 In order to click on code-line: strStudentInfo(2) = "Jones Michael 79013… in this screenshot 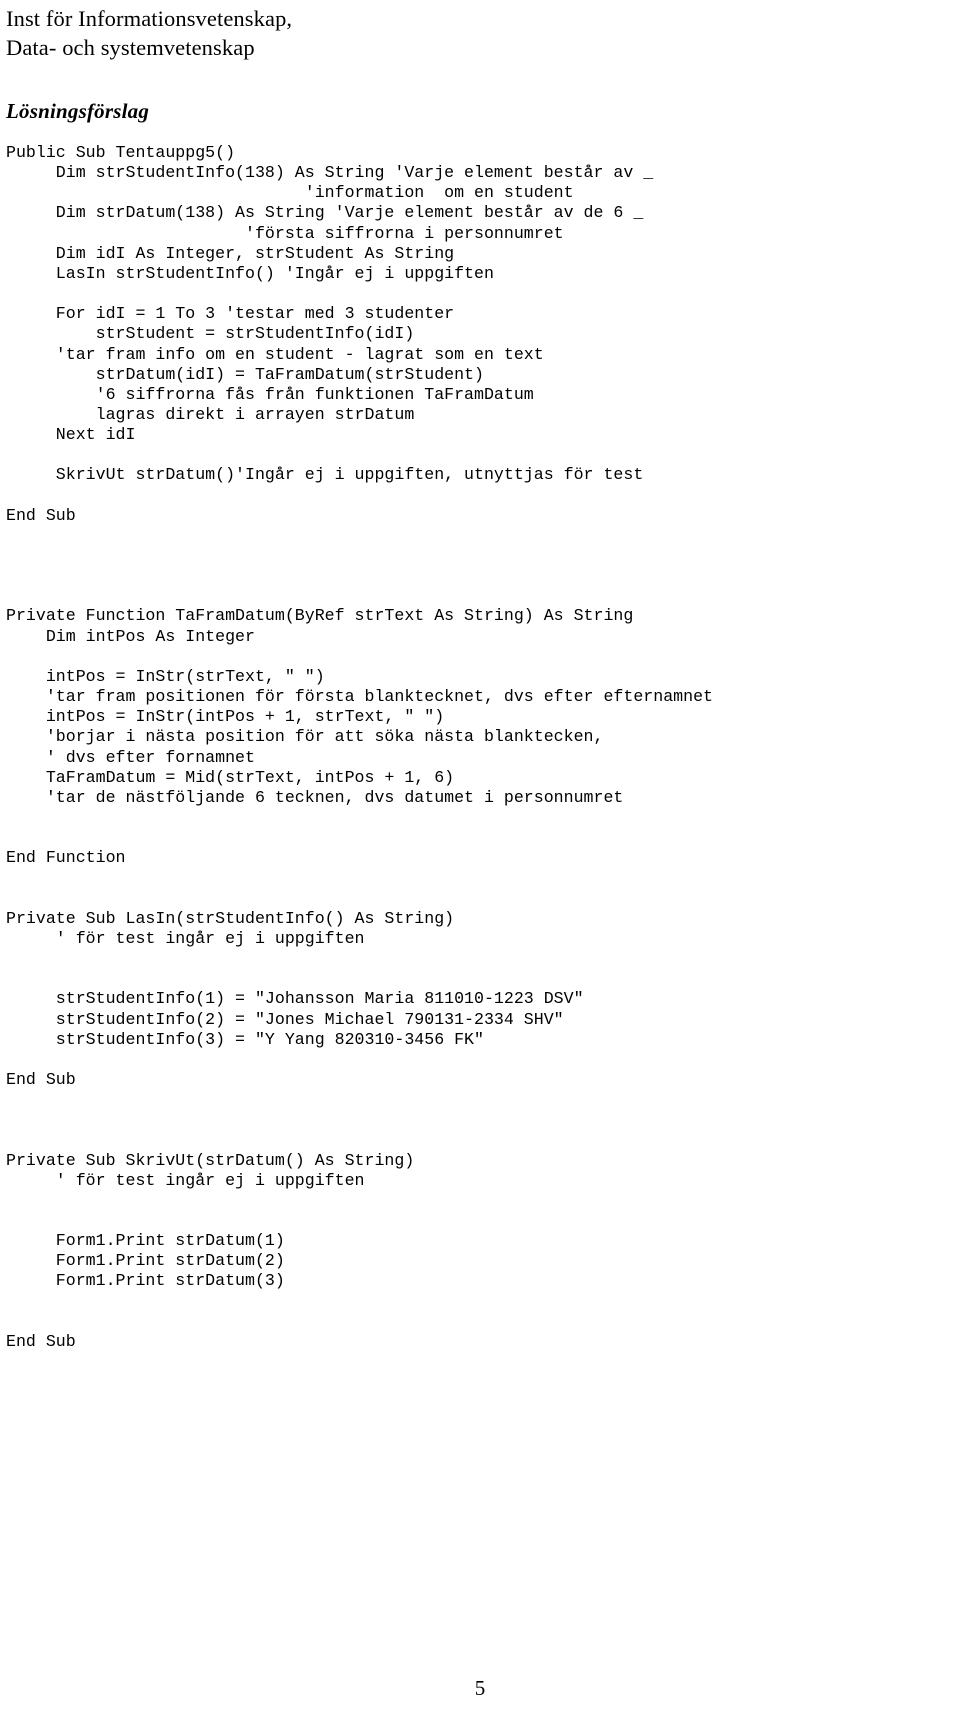, I will do `click(285, 1019)`.